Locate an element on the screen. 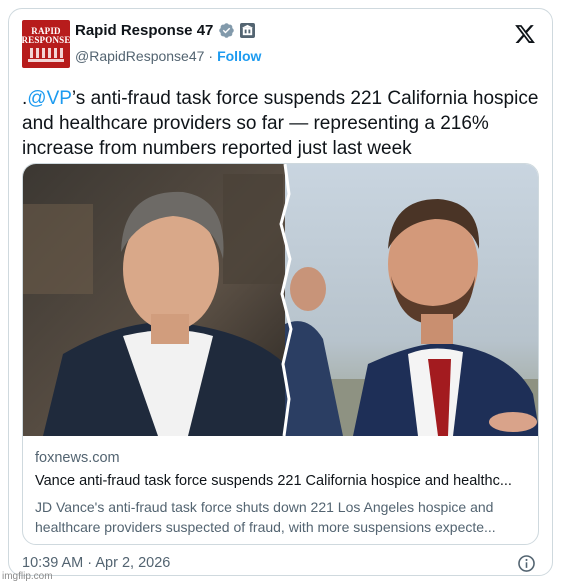 The image size is (561, 585). follow-button: Follow is located at coordinates (239, 56).